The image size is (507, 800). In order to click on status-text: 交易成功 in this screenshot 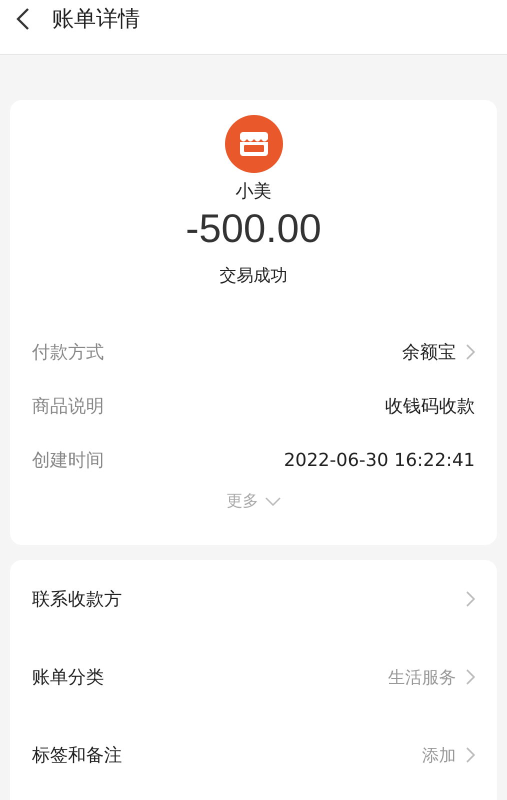, I will do `click(254, 276)`.